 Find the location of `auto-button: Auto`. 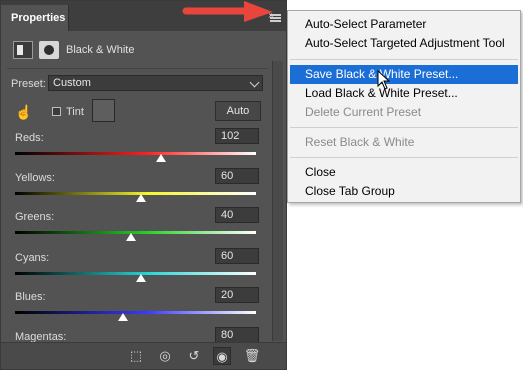

auto-button: Auto is located at coordinates (238, 111).